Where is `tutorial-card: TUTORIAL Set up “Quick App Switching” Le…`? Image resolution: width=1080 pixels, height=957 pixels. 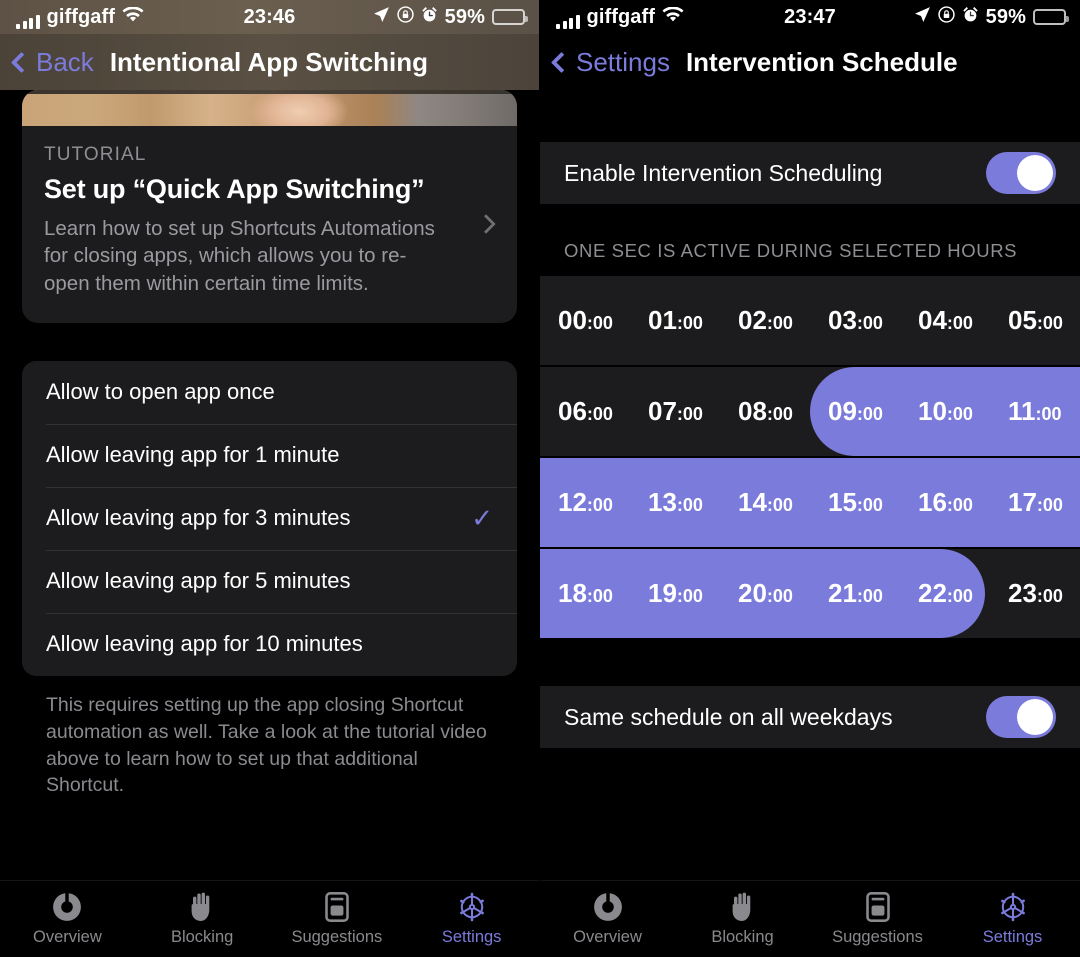
tutorial-card: TUTORIAL Set up “Quick App Switching” Le… is located at coordinates (269, 206).